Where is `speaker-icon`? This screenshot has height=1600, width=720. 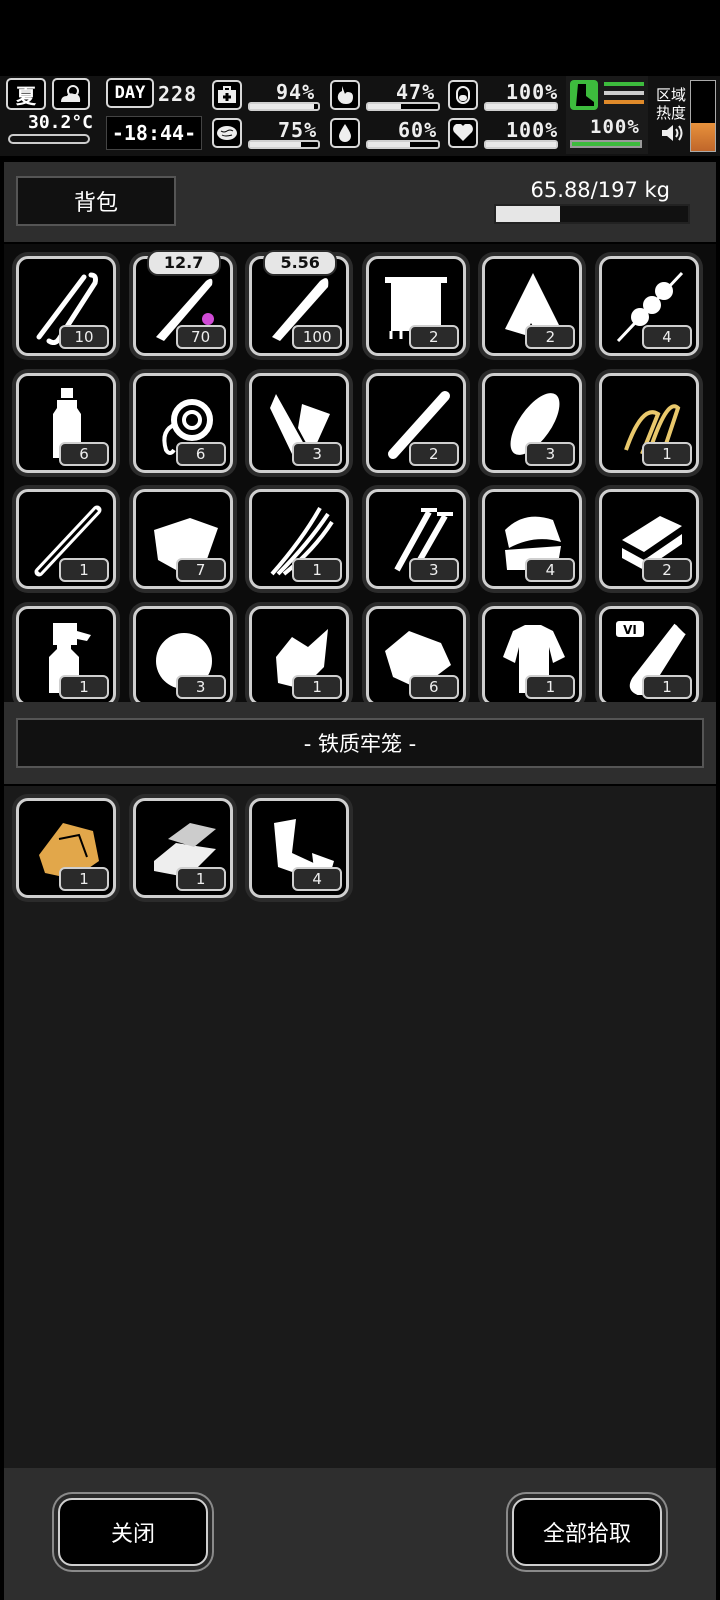 speaker-icon is located at coordinates (672, 133).